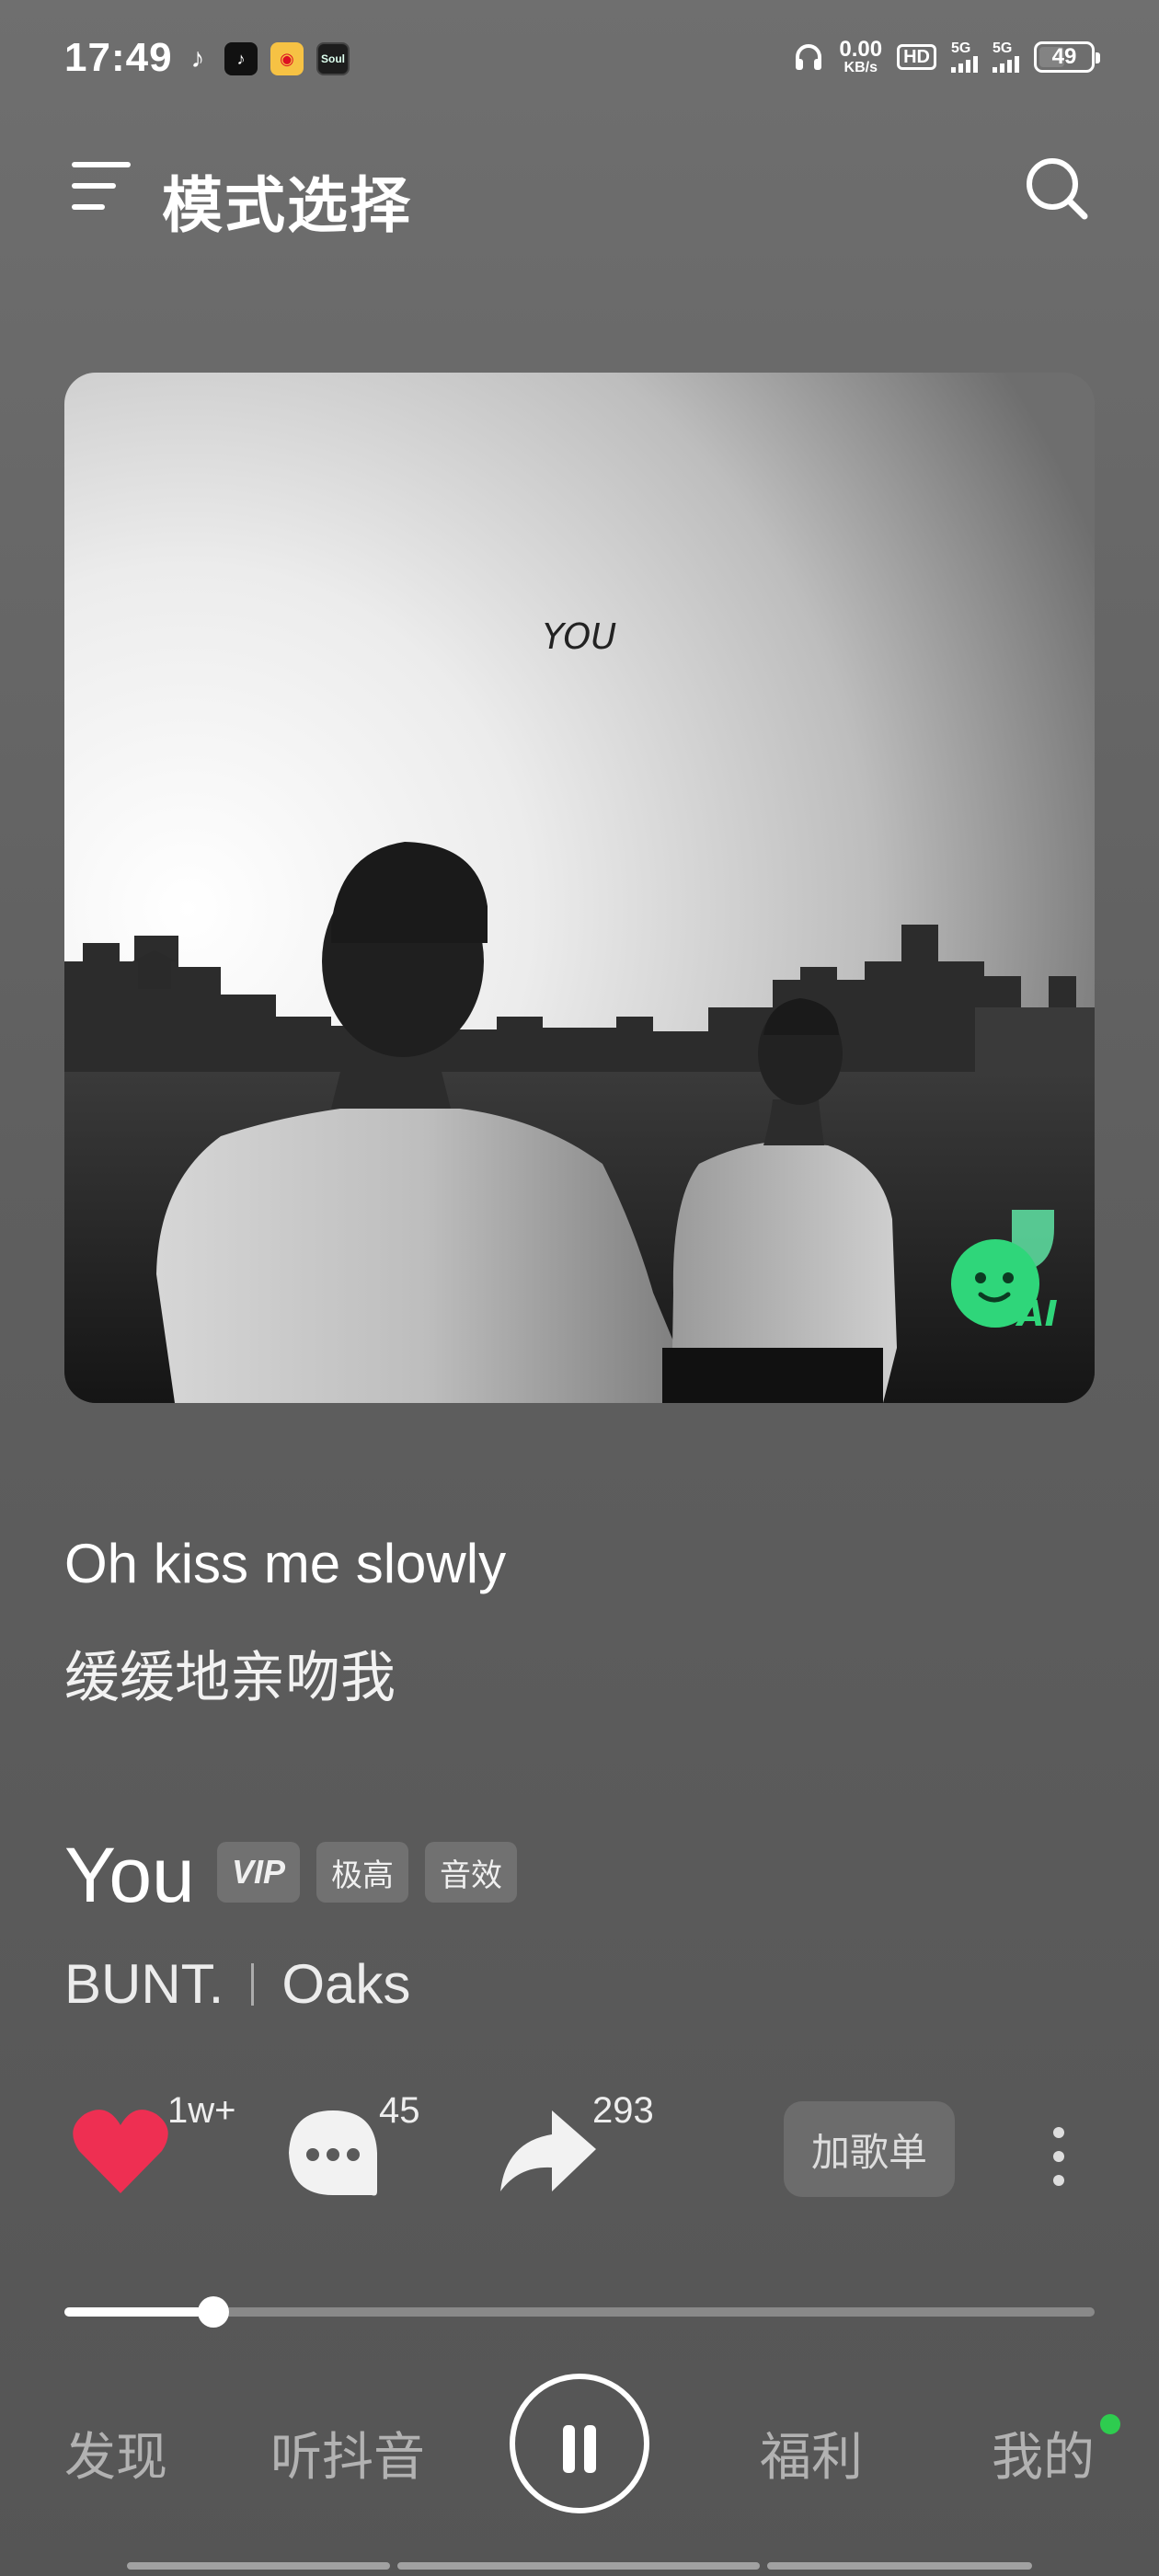  What do you see at coordinates (201, 2110) in the screenshot?
I see `like-count: 1w+` at bounding box center [201, 2110].